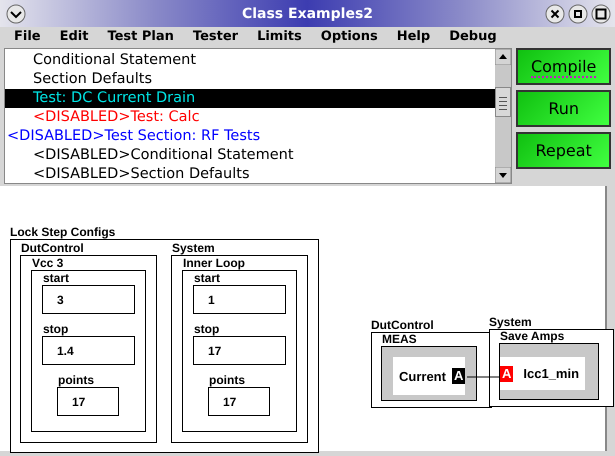 The height and width of the screenshot is (456, 615). I want to click on menu-item: Edit, so click(78, 36).